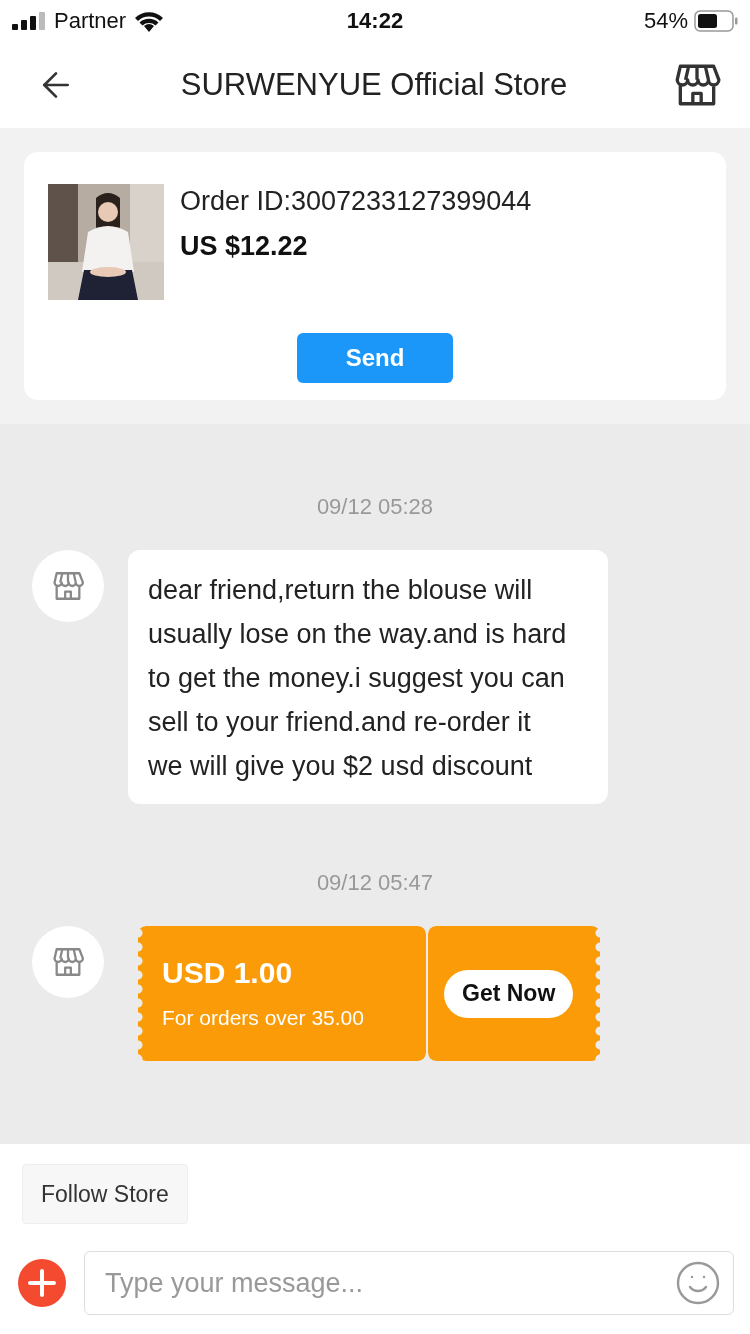  I want to click on order-id: Order ID:3007233127399044, so click(356, 201).